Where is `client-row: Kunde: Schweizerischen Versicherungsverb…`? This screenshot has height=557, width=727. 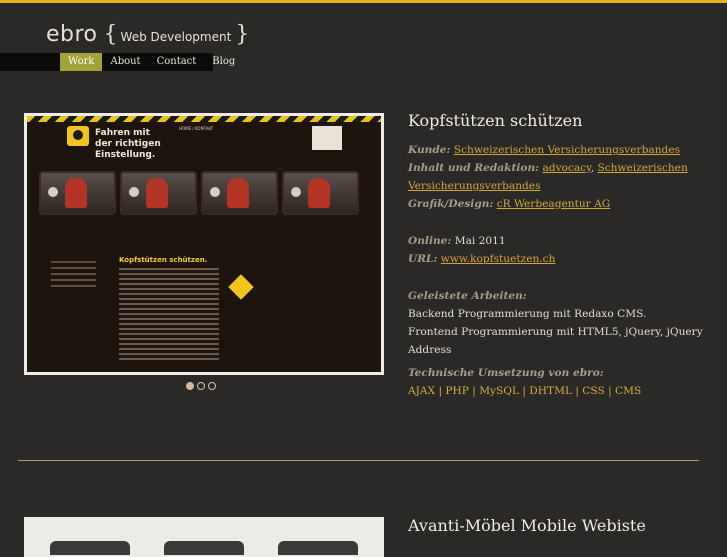 client-row: Kunde: Schweizerischen Versicherungsverb… is located at coordinates (544, 150).